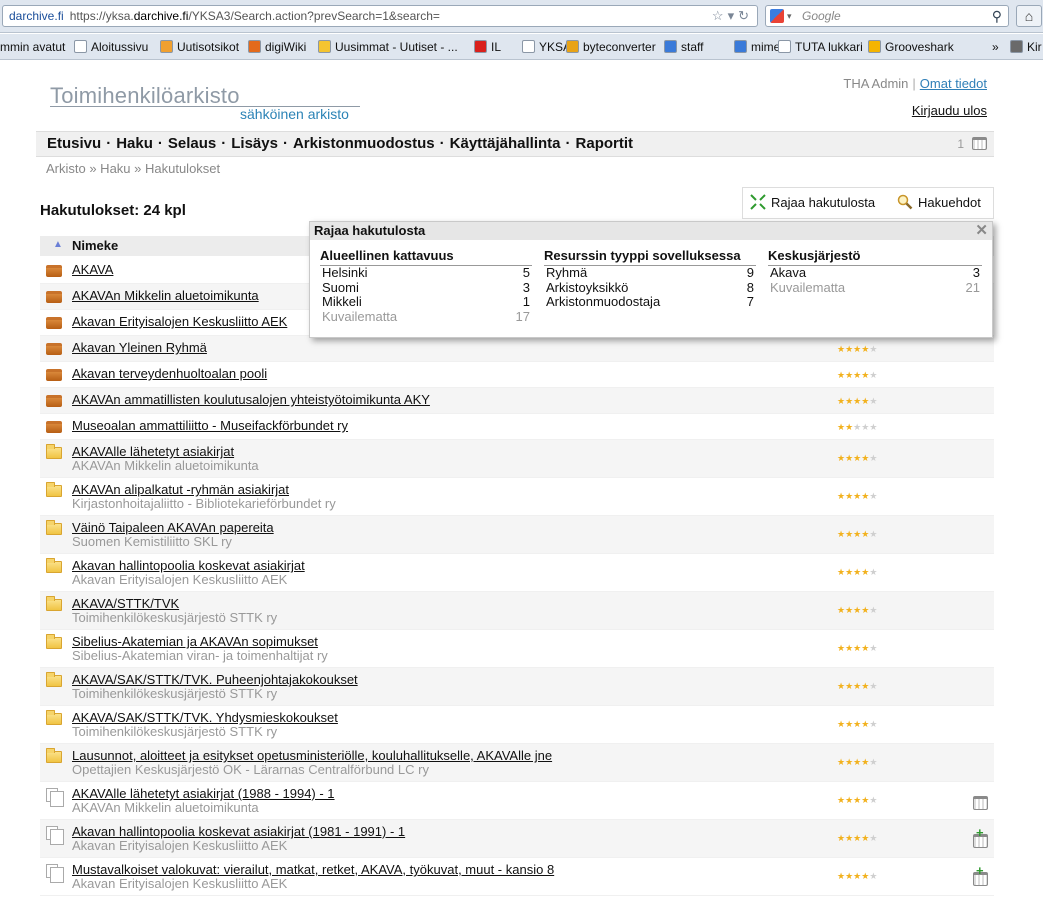 The width and height of the screenshot is (1043, 897). What do you see at coordinates (777, 16) in the screenshot?
I see `google-icon` at bounding box center [777, 16].